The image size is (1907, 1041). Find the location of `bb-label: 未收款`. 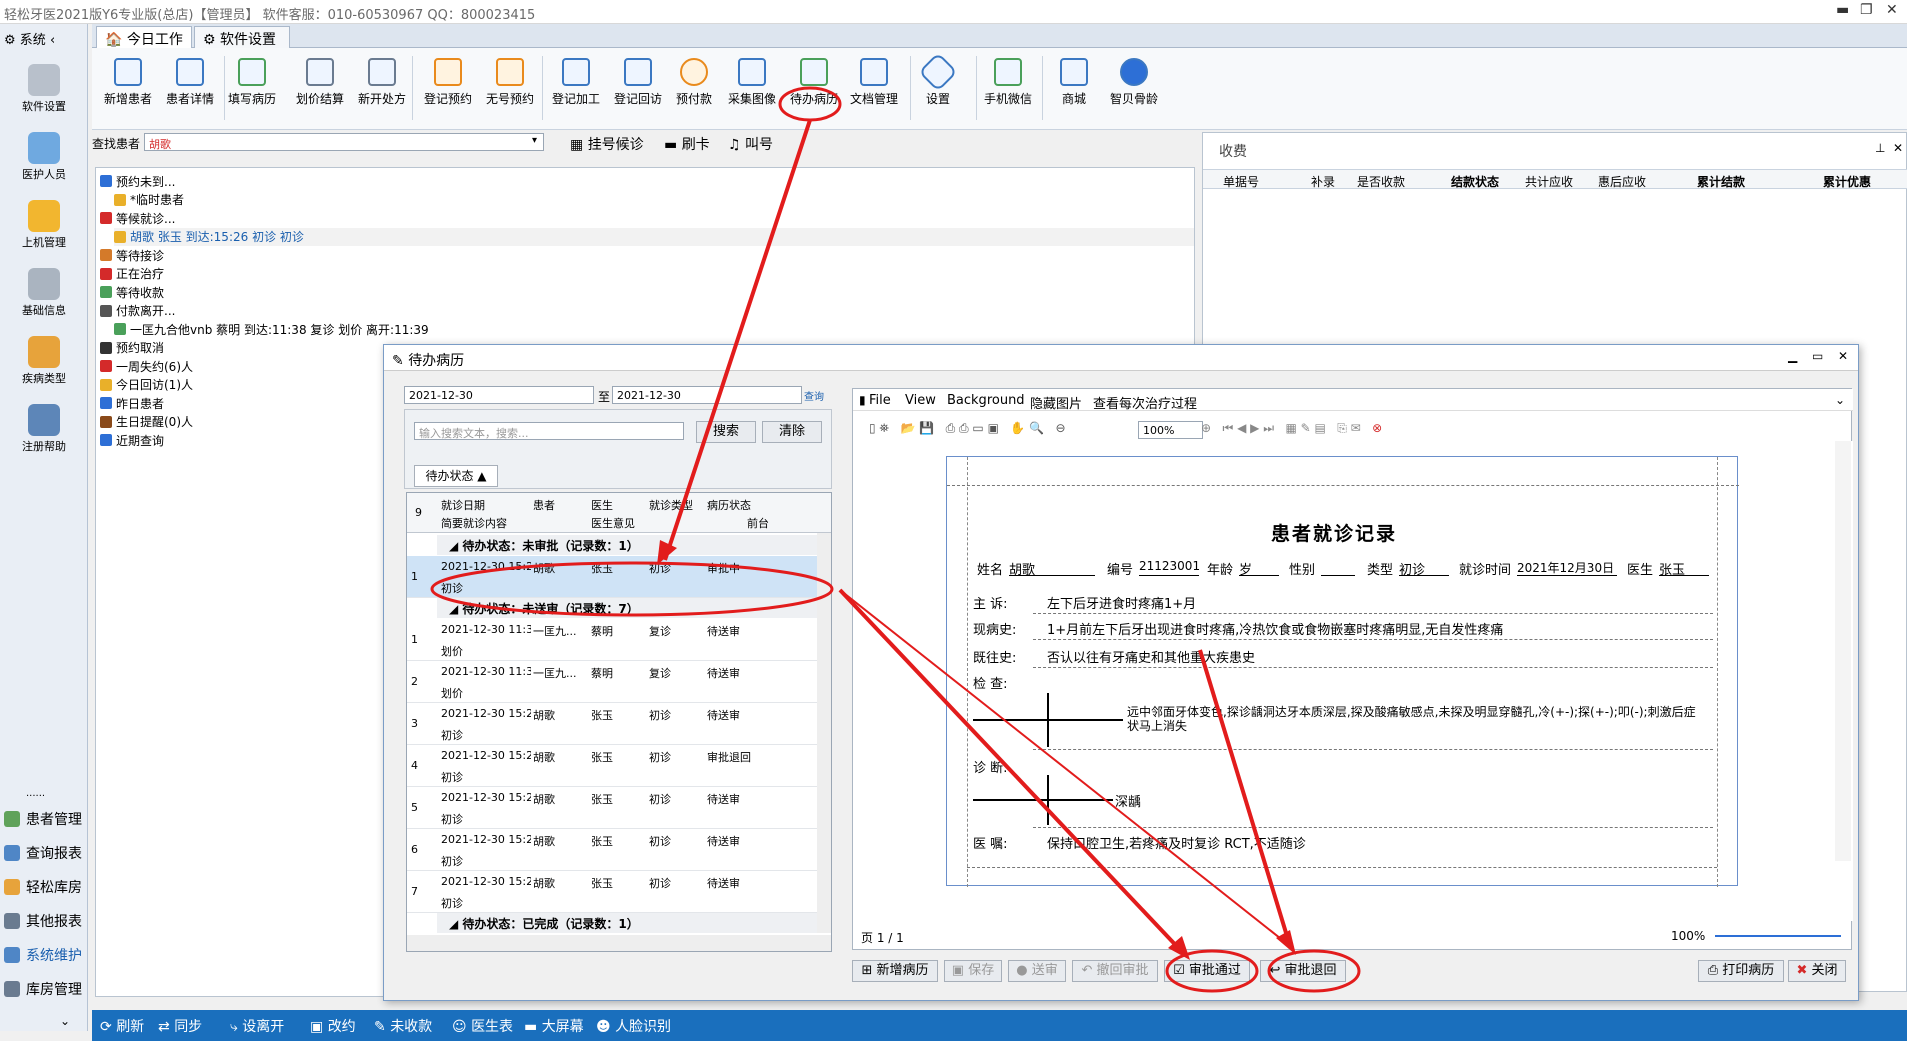

bb-label: 未收款 is located at coordinates (411, 1027).